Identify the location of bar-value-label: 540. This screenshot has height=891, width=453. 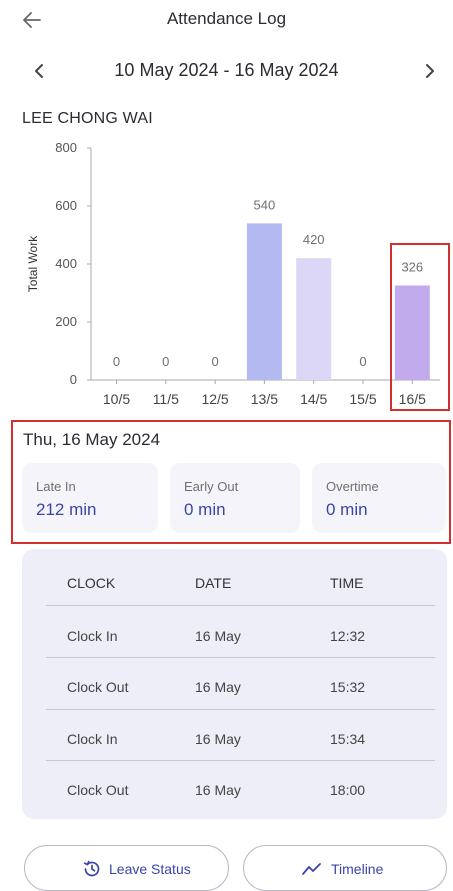
(265, 204).